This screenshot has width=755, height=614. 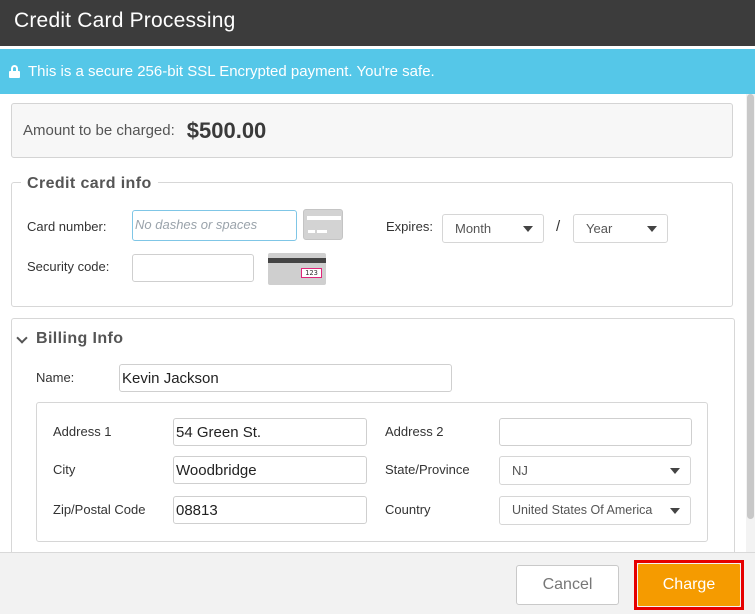 What do you see at coordinates (226, 130) in the screenshot?
I see `amount-value: $500.00` at bounding box center [226, 130].